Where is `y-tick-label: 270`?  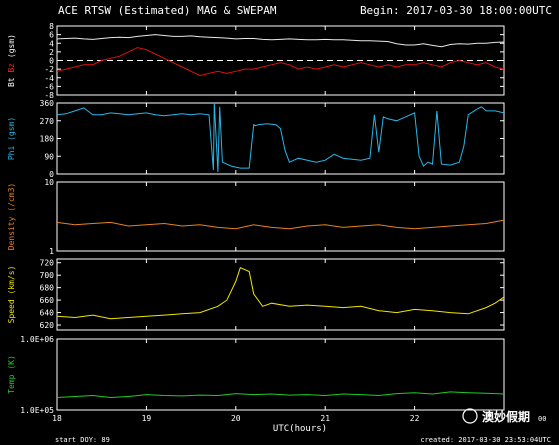 y-tick-label: 270 is located at coordinates (47, 121).